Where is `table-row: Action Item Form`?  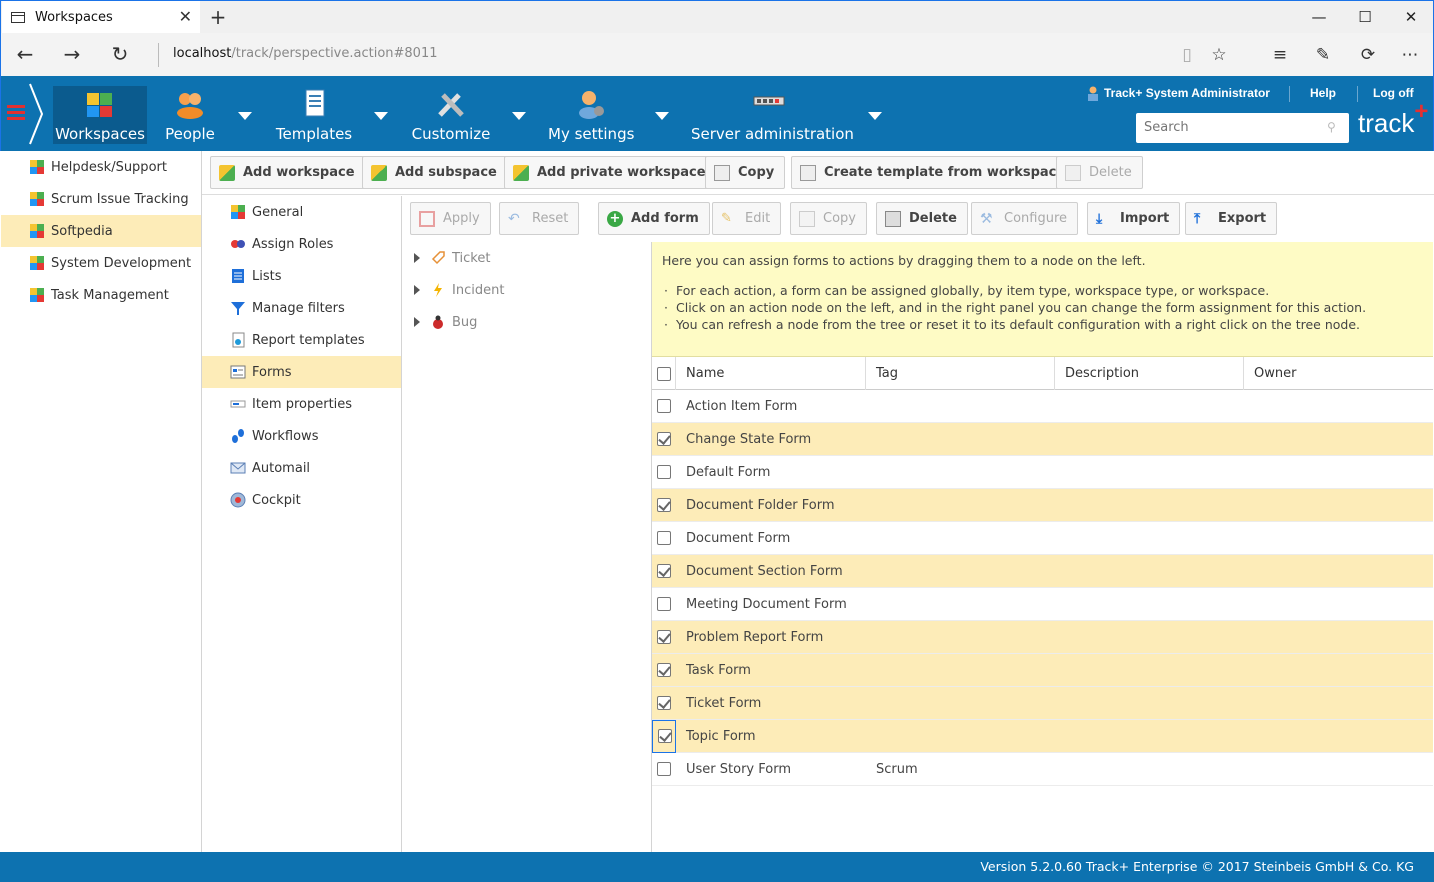 table-row: Action Item Form is located at coordinates (1042, 406).